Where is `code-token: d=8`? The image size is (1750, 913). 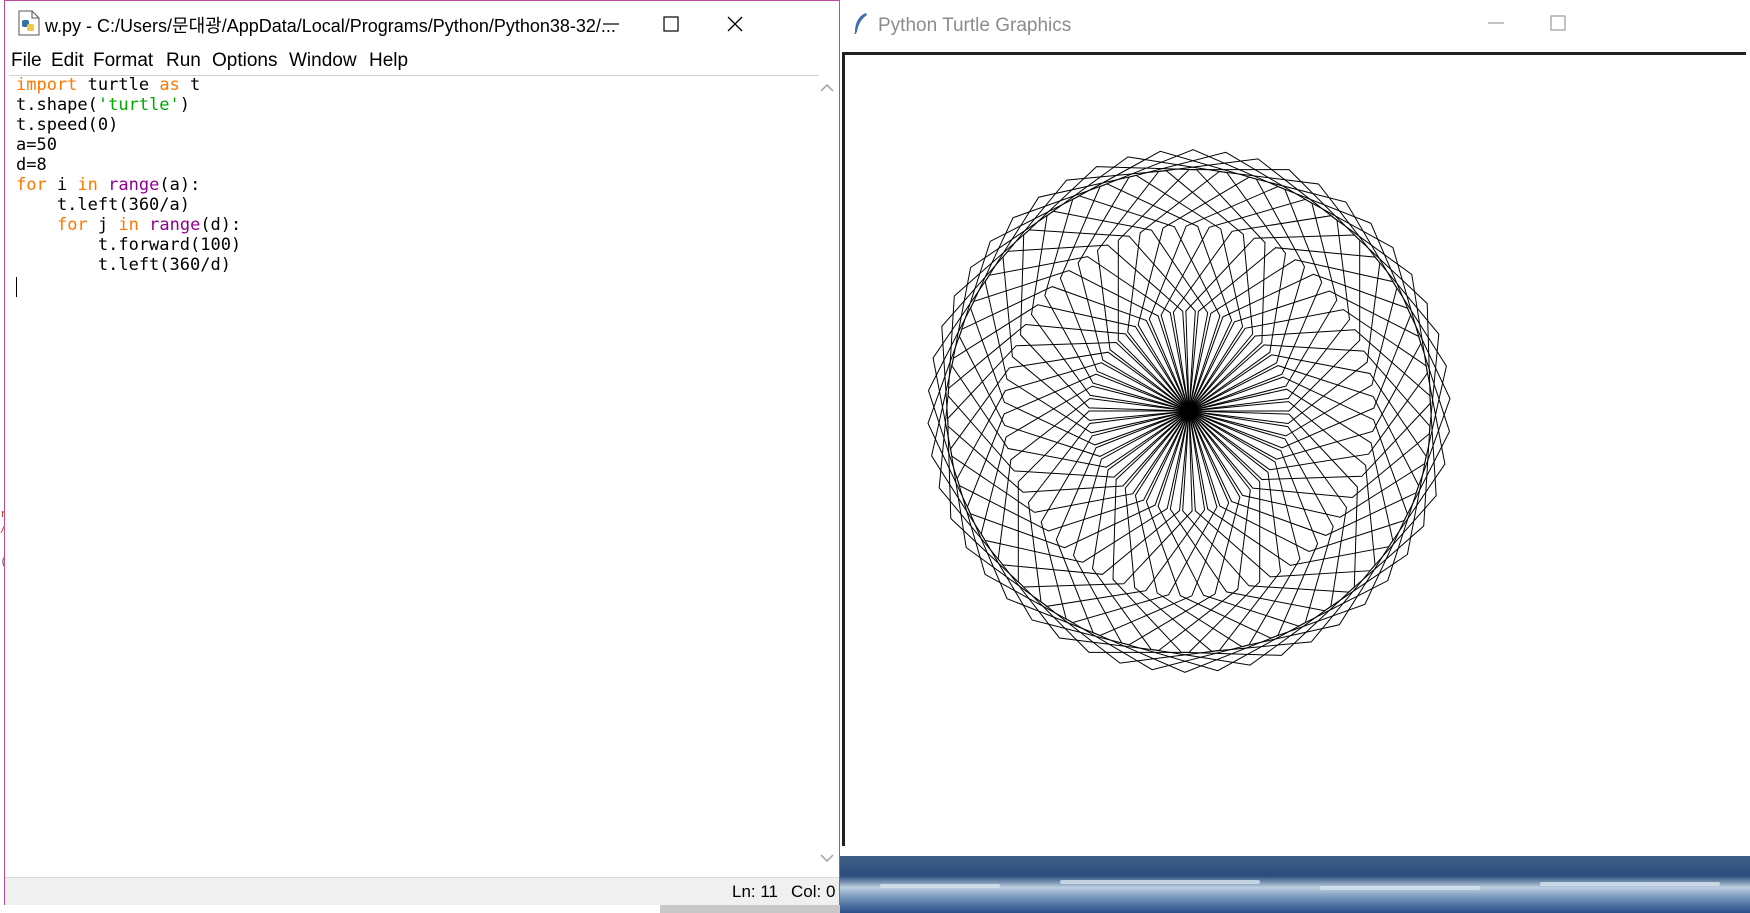 code-token: d=8 is located at coordinates (31, 165).